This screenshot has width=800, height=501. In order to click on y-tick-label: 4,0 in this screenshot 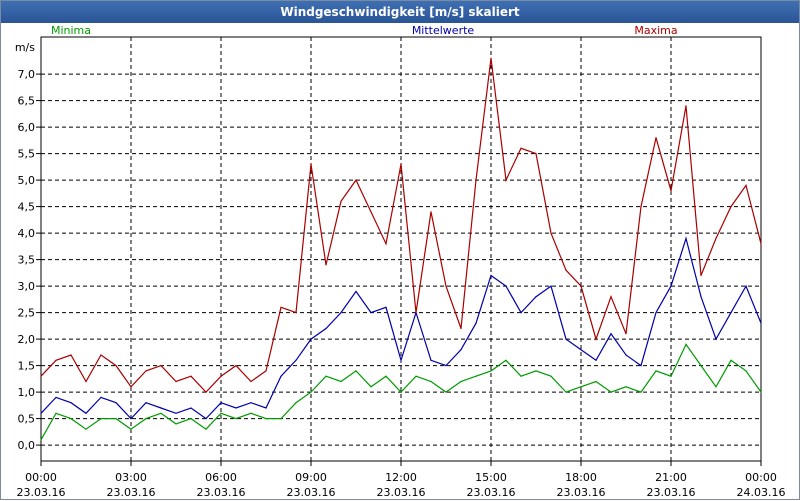, I will do `click(27, 233)`.